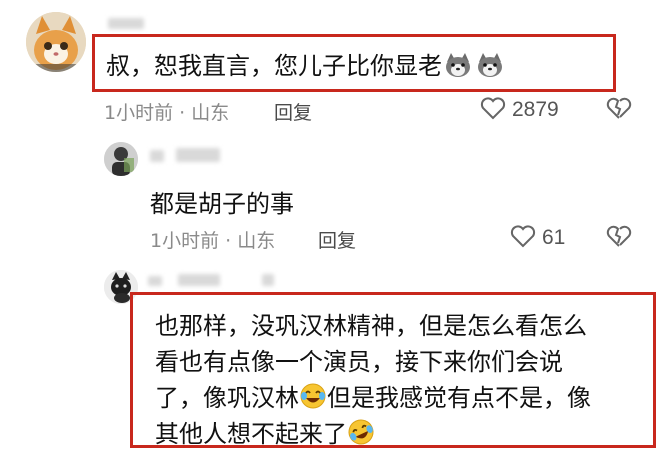 The height and width of the screenshot is (452, 660). I want to click on joy-emoji-icon, so click(313, 399).